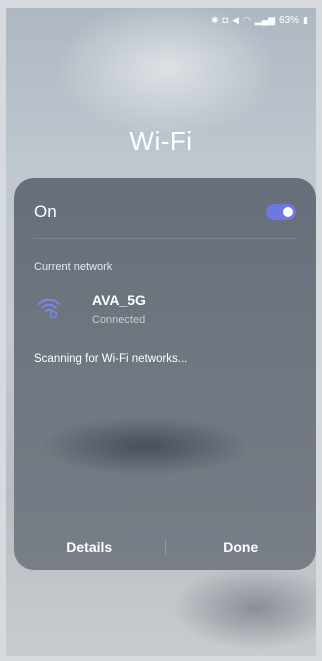 The width and height of the screenshot is (322, 661). I want to click on signal-icon: ▂▄▆, so click(265, 19).